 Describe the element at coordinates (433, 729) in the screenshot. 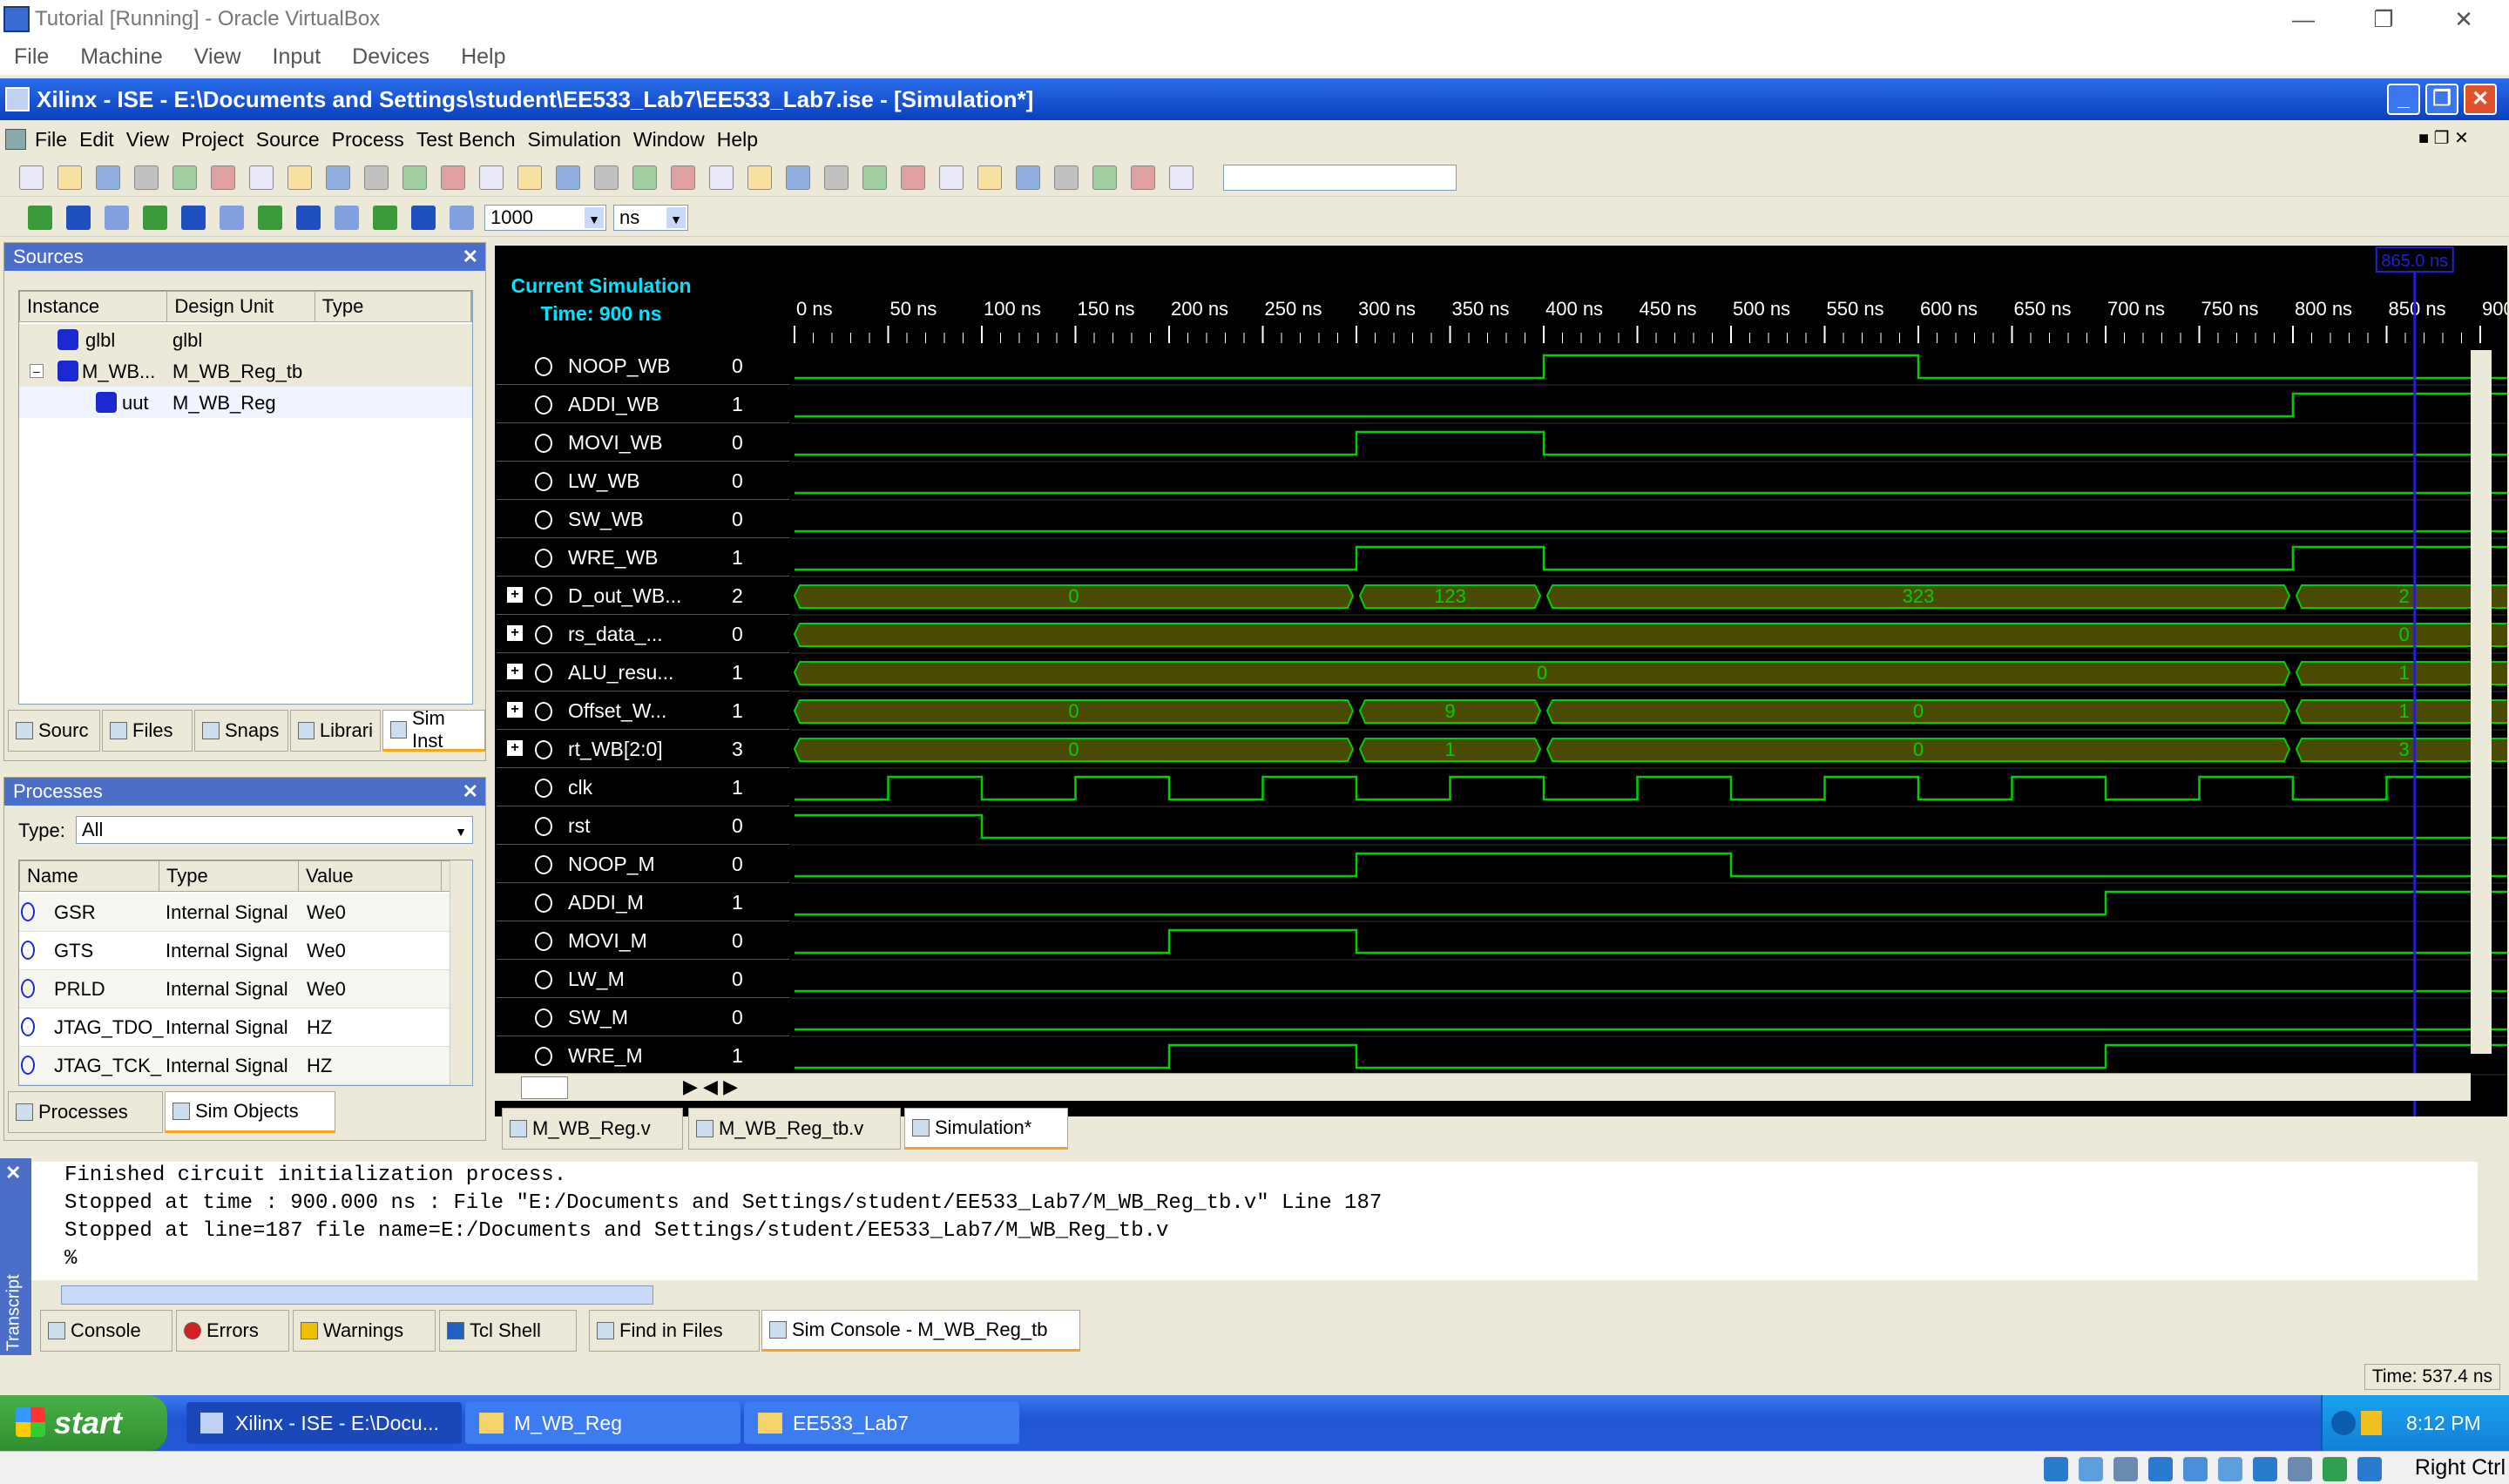

I see `tab-sim-instances: Sim Inst` at that location.